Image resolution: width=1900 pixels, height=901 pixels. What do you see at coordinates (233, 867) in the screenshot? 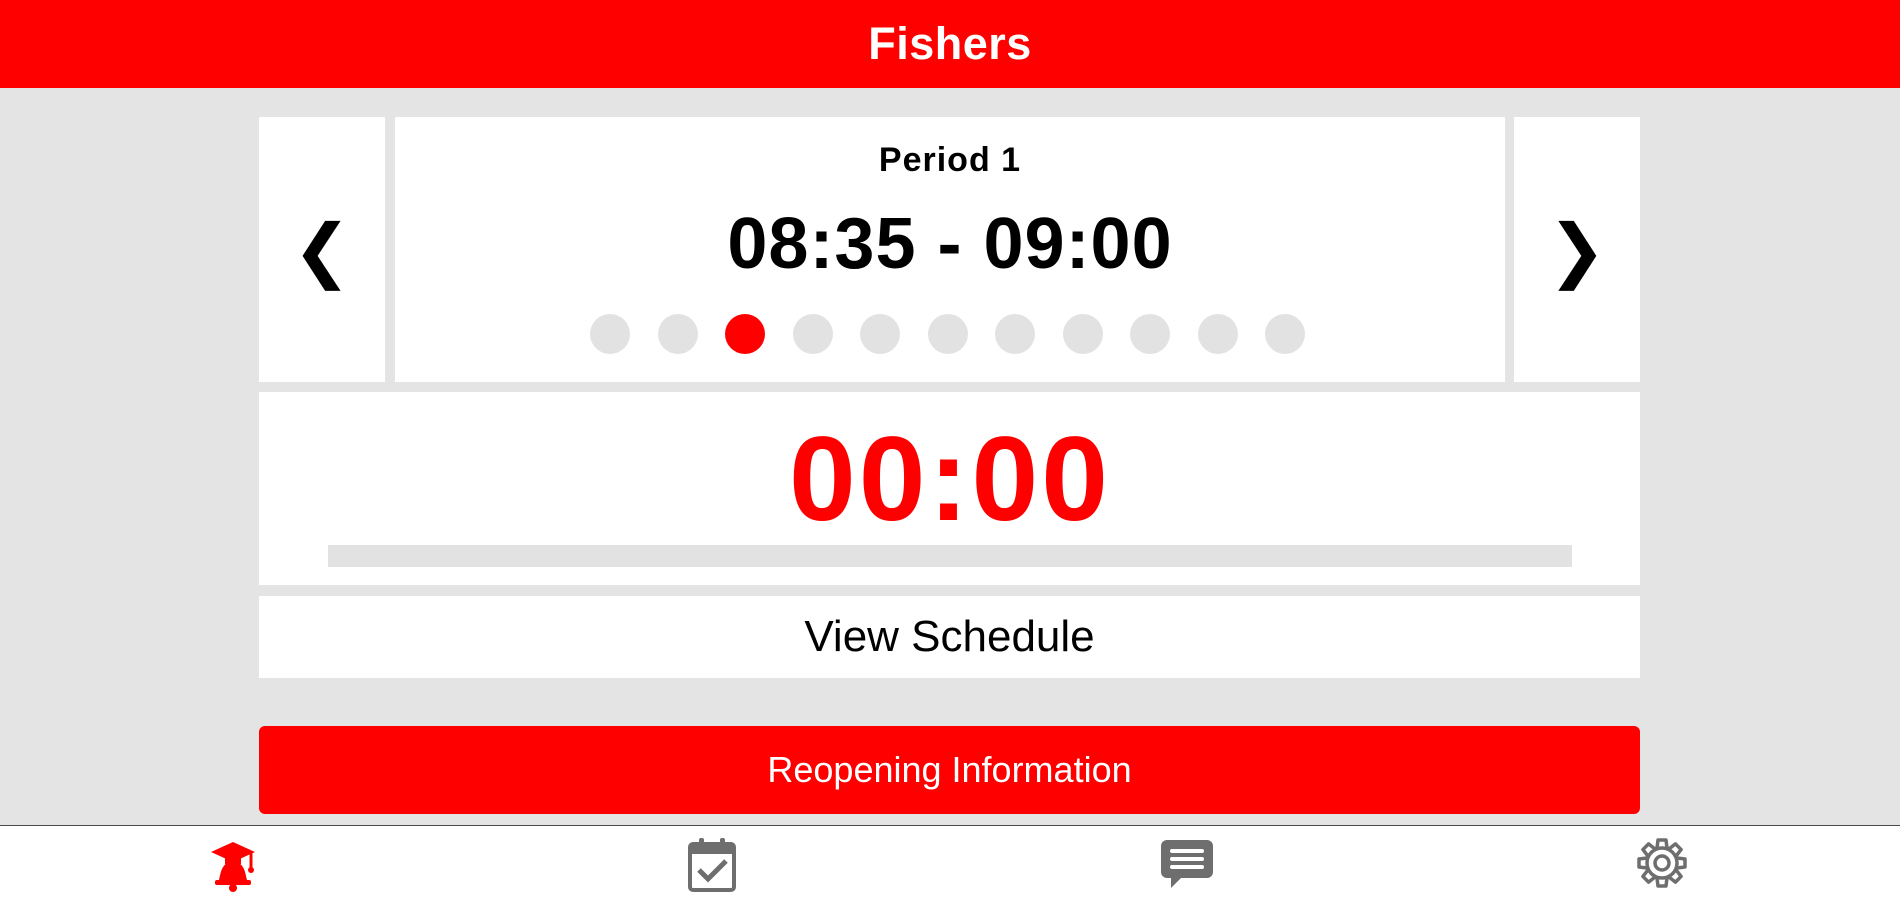
I see `school-bell-icon` at bounding box center [233, 867].